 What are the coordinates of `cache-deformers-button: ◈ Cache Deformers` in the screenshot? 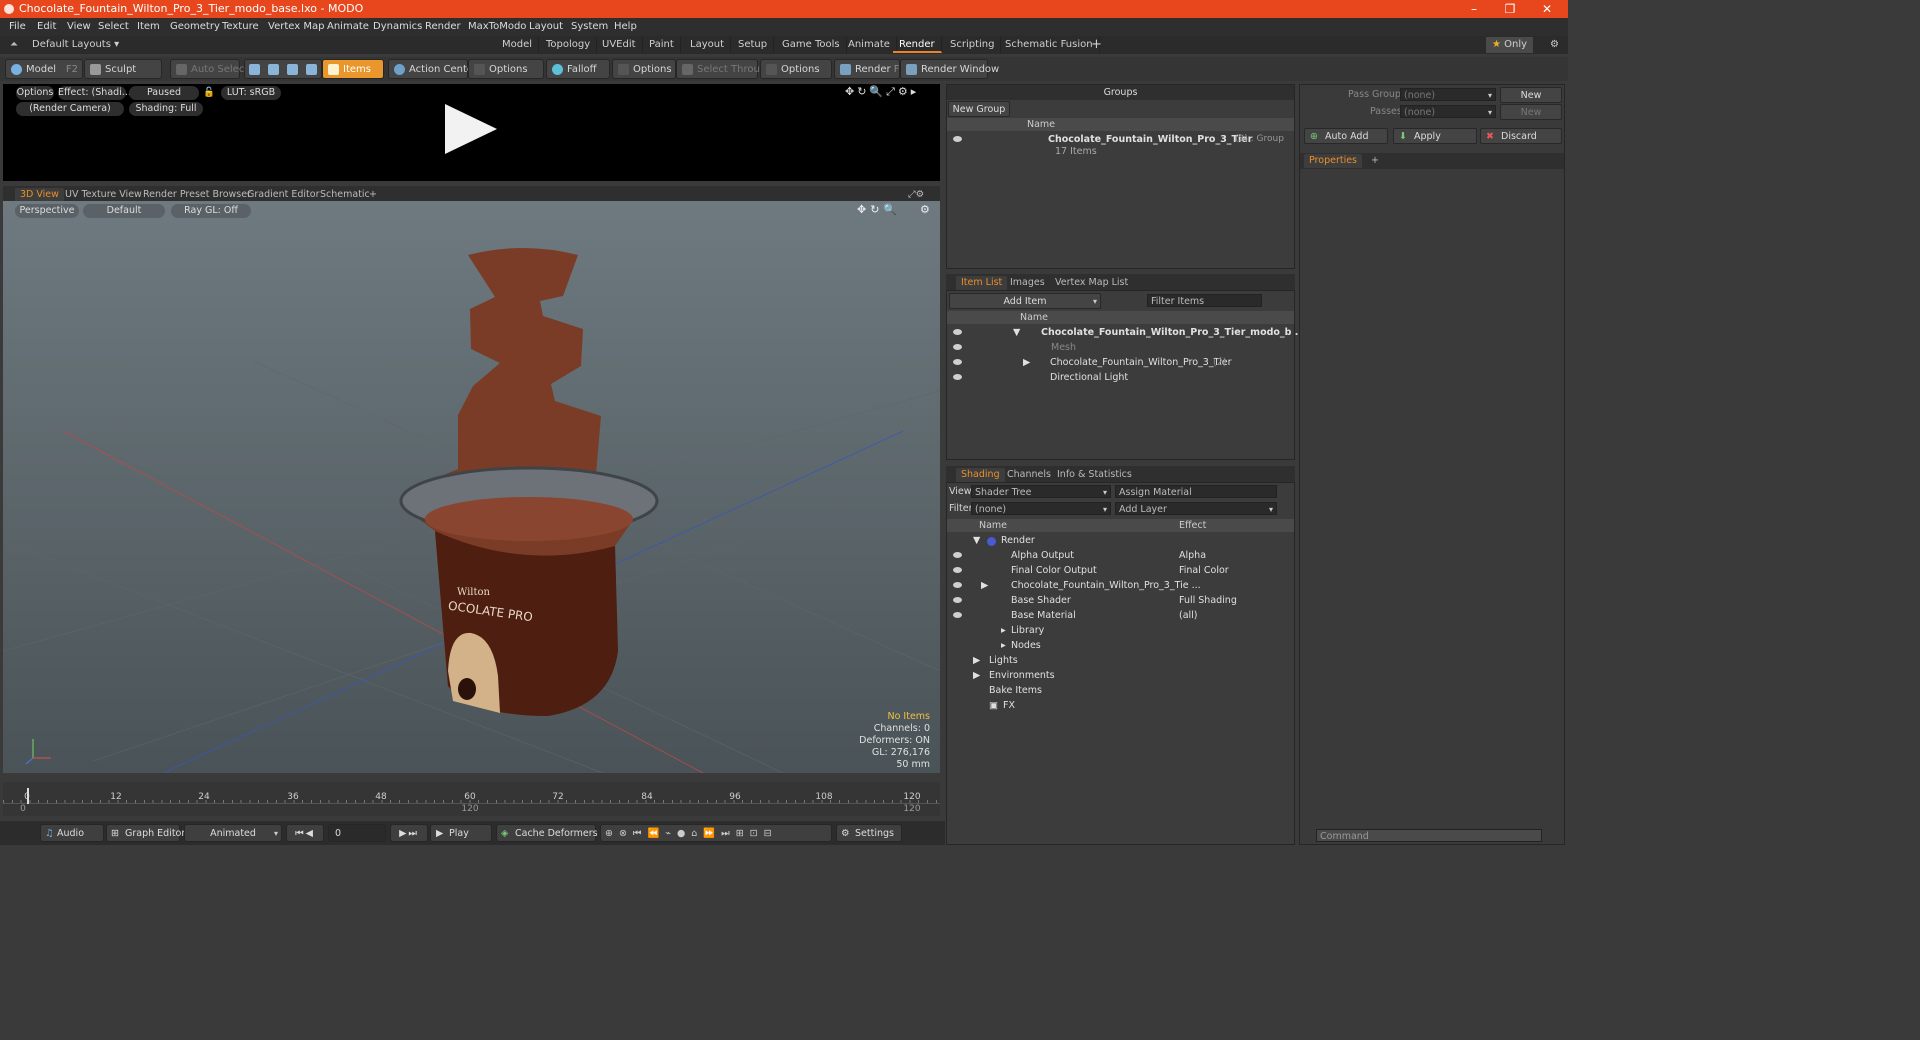 It's located at (547, 833).